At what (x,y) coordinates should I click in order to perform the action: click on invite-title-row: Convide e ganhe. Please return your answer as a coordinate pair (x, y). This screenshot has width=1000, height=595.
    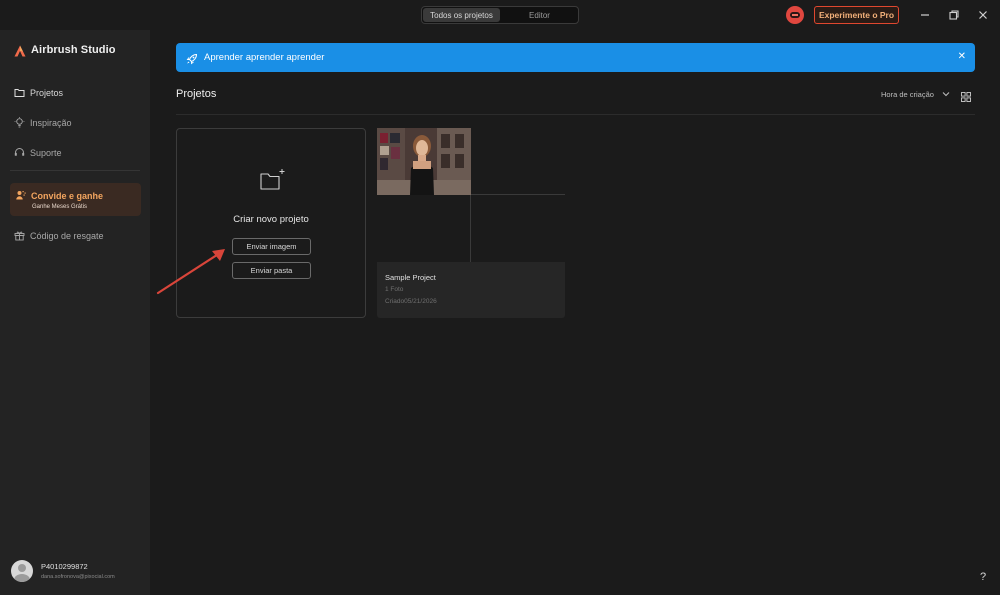
    Looking at the image, I should click on (59, 195).